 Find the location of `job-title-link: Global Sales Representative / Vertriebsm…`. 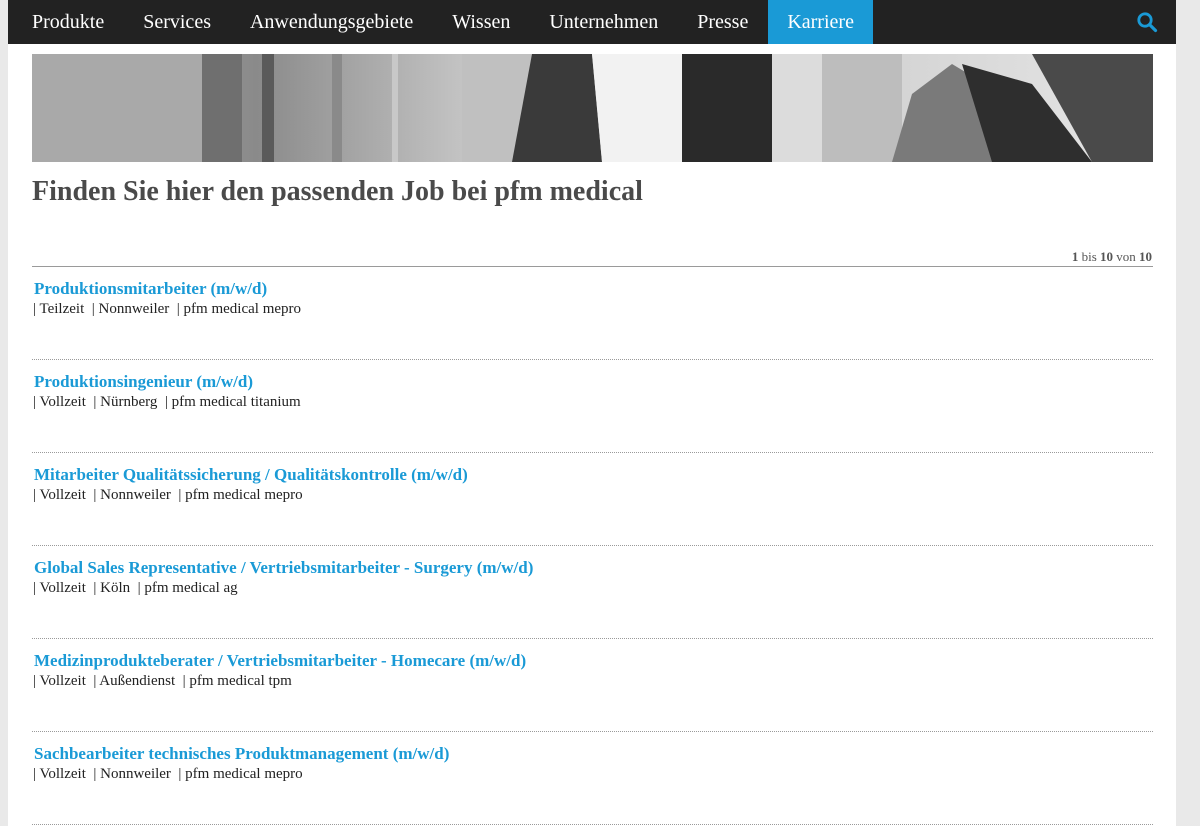

job-title-link: Global Sales Representative / Vertriebsm… is located at coordinates (283, 568).